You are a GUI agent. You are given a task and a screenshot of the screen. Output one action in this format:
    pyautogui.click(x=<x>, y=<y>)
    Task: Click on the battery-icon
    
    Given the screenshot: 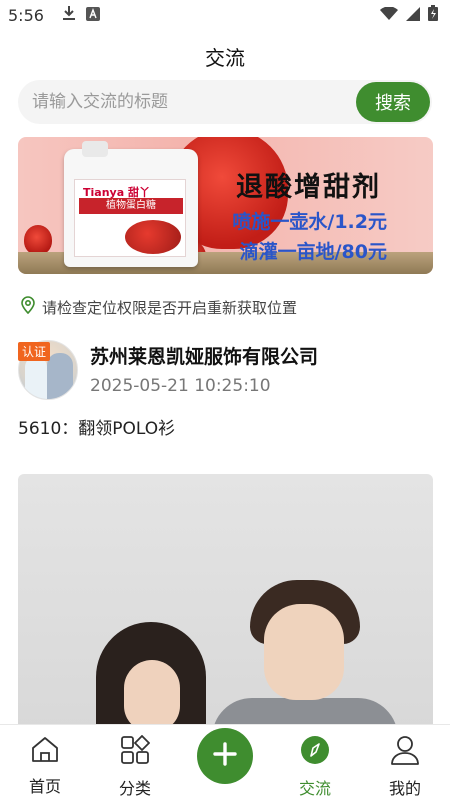 What is the action you would take?
    pyautogui.click(x=433, y=15)
    